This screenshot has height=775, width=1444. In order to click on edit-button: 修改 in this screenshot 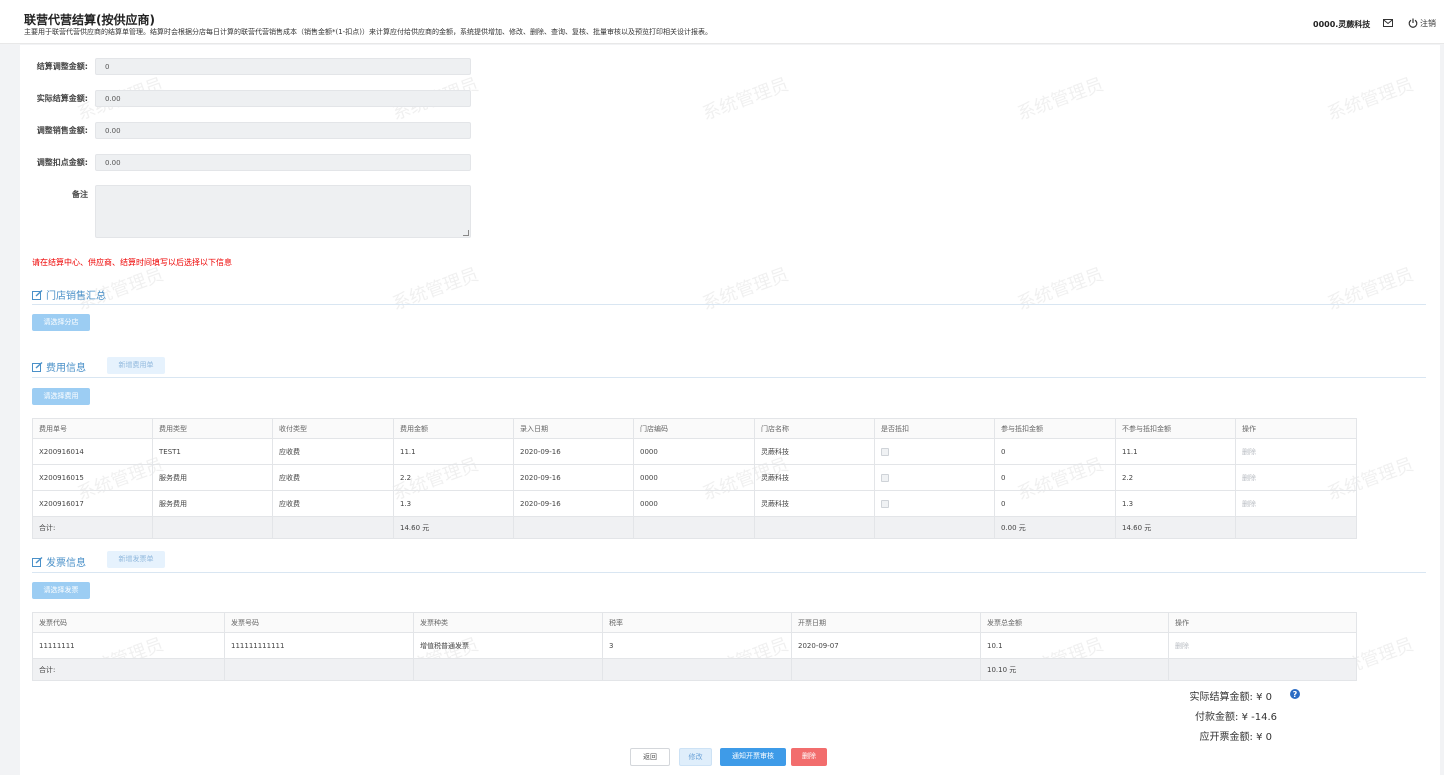, I will do `click(695, 757)`.